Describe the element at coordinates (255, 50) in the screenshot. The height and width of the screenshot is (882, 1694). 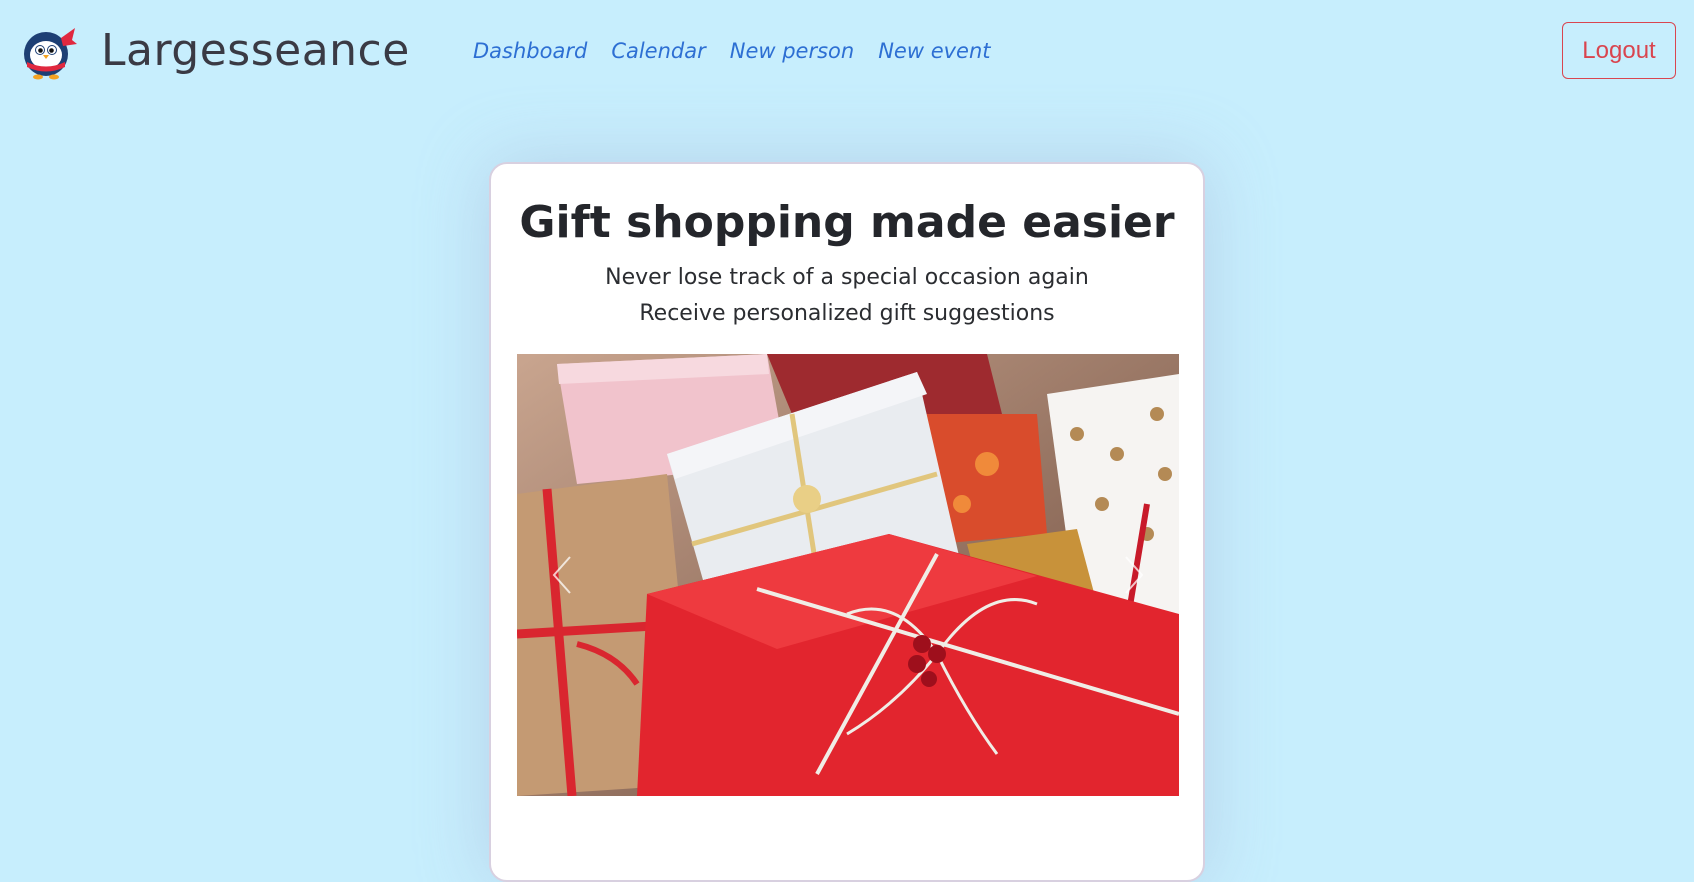
I see `brand-name: Largesseance` at that location.